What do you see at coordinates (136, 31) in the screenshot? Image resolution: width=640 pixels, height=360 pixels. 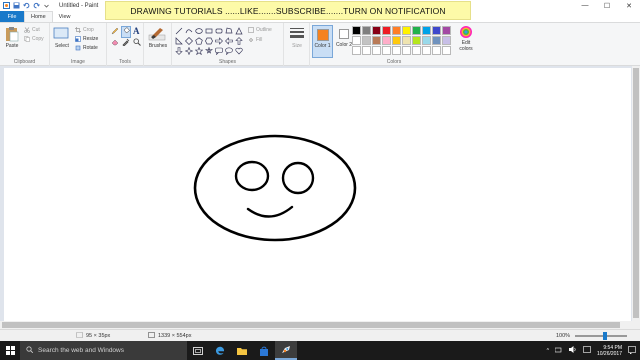 I see `text-tool-icon: A` at bounding box center [136, 31].